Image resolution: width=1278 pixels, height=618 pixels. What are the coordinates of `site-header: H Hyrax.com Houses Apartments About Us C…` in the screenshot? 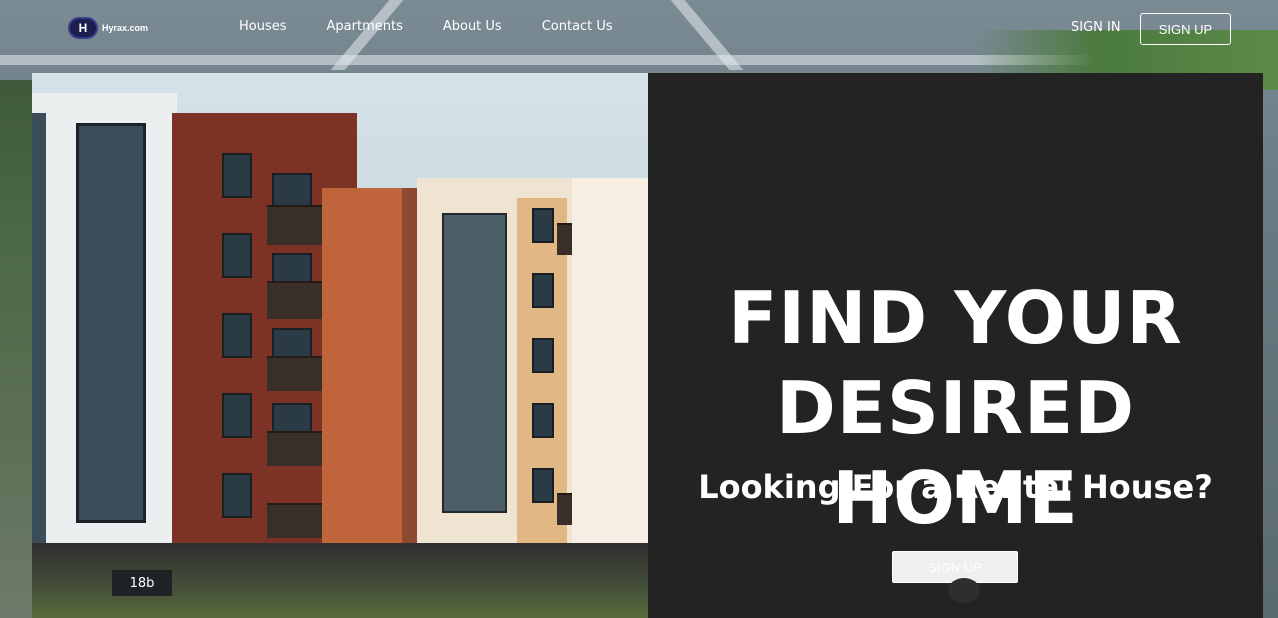 It's located at (639, 29).